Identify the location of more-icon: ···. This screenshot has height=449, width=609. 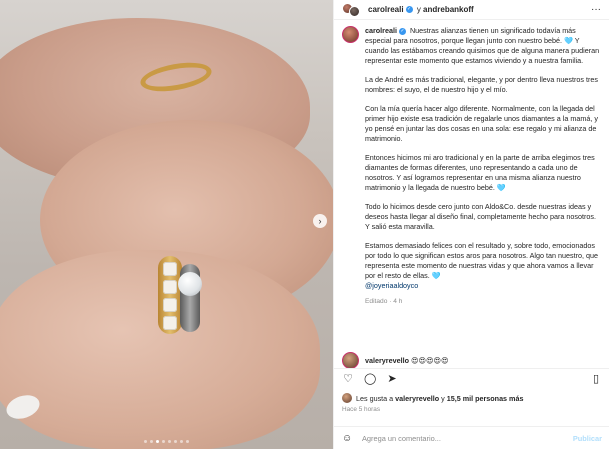
(596, 10).